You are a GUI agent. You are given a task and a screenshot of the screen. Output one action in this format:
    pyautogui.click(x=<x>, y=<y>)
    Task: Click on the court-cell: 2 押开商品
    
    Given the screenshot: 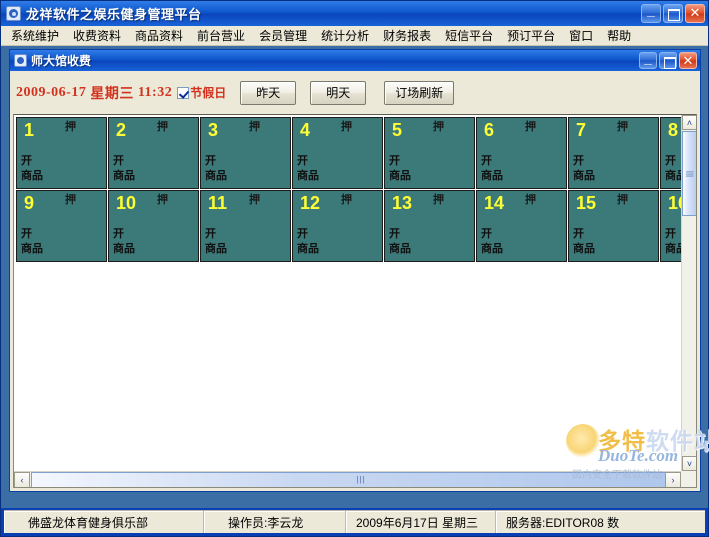 What is the action you would take?
    pyautogui.click(x=153, y=153)
    